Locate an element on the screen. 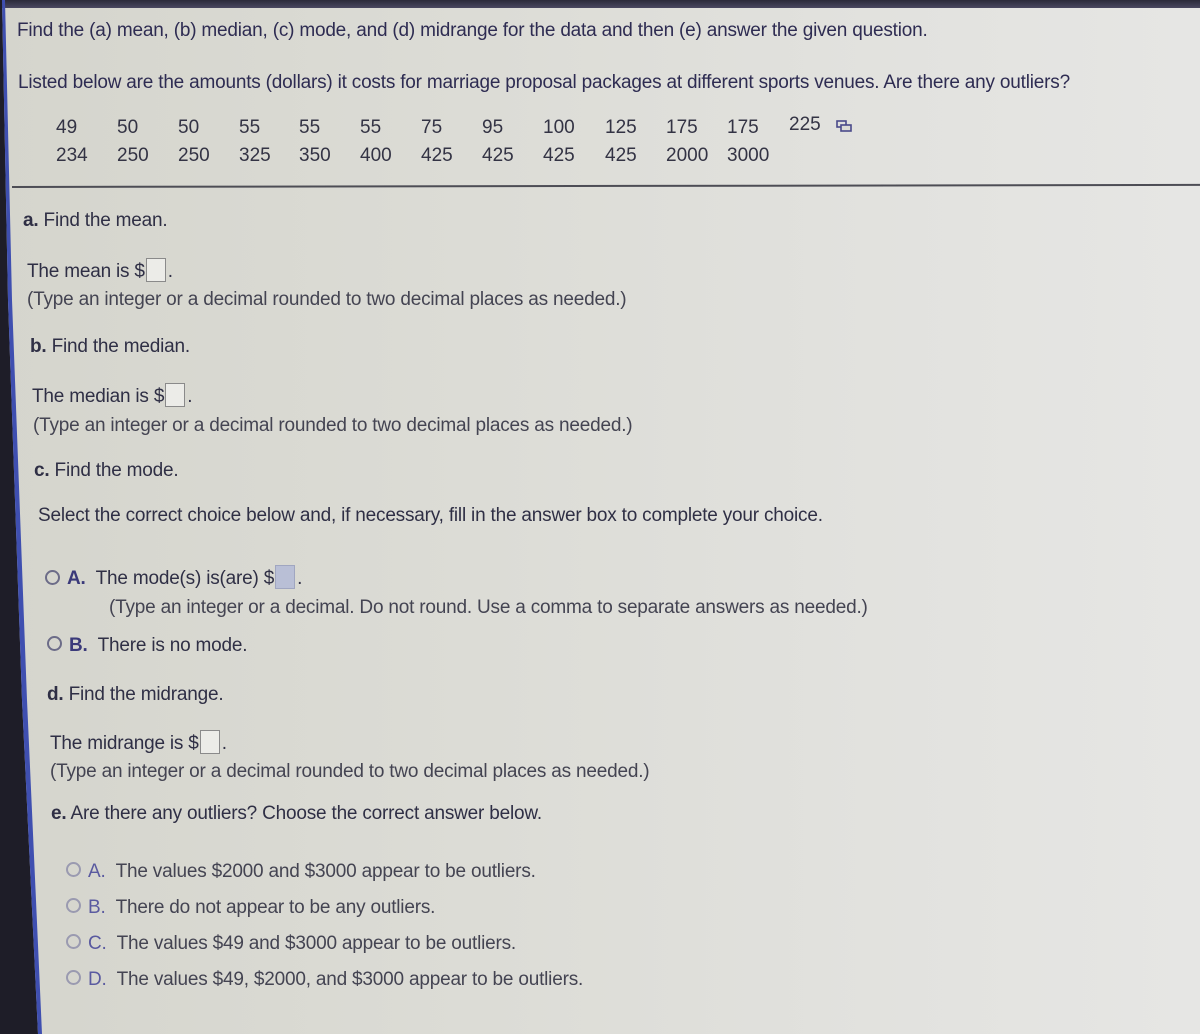  outlier-choice-b-text: There do not appear to be any outliers. is located at coordinates (275, 907).